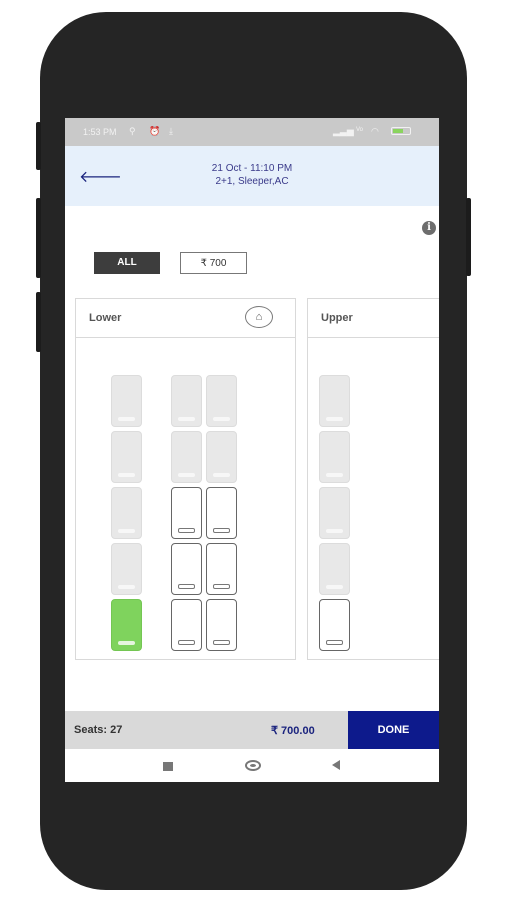 Image resolution: width=506 pixels, height=900 pixels. What do you see at coordinates (105, 318) in the screenshot?
I see `lower-deck-title: Lower` at bounding box center [105, 318].